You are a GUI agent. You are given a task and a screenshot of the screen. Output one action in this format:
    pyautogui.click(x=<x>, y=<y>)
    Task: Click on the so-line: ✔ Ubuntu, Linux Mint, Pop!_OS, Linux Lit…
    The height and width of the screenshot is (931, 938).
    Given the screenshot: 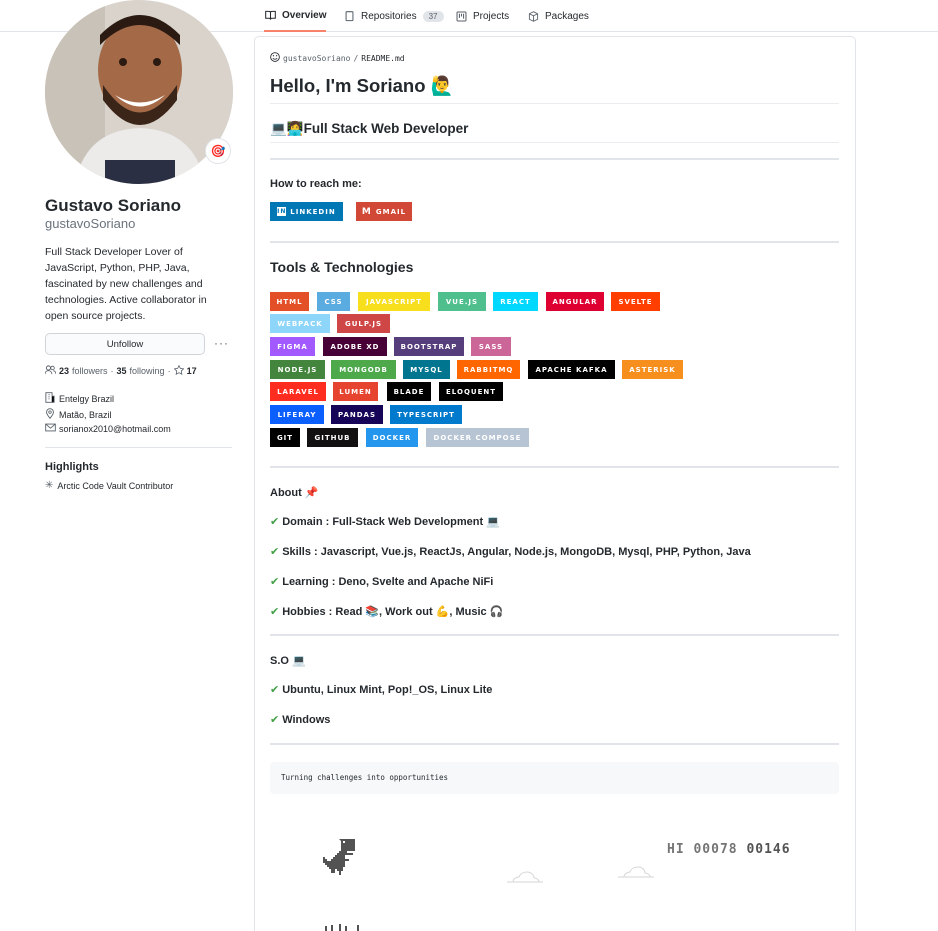 What is the action you would take?
    pyautogui.click(x=381, y=690)
    